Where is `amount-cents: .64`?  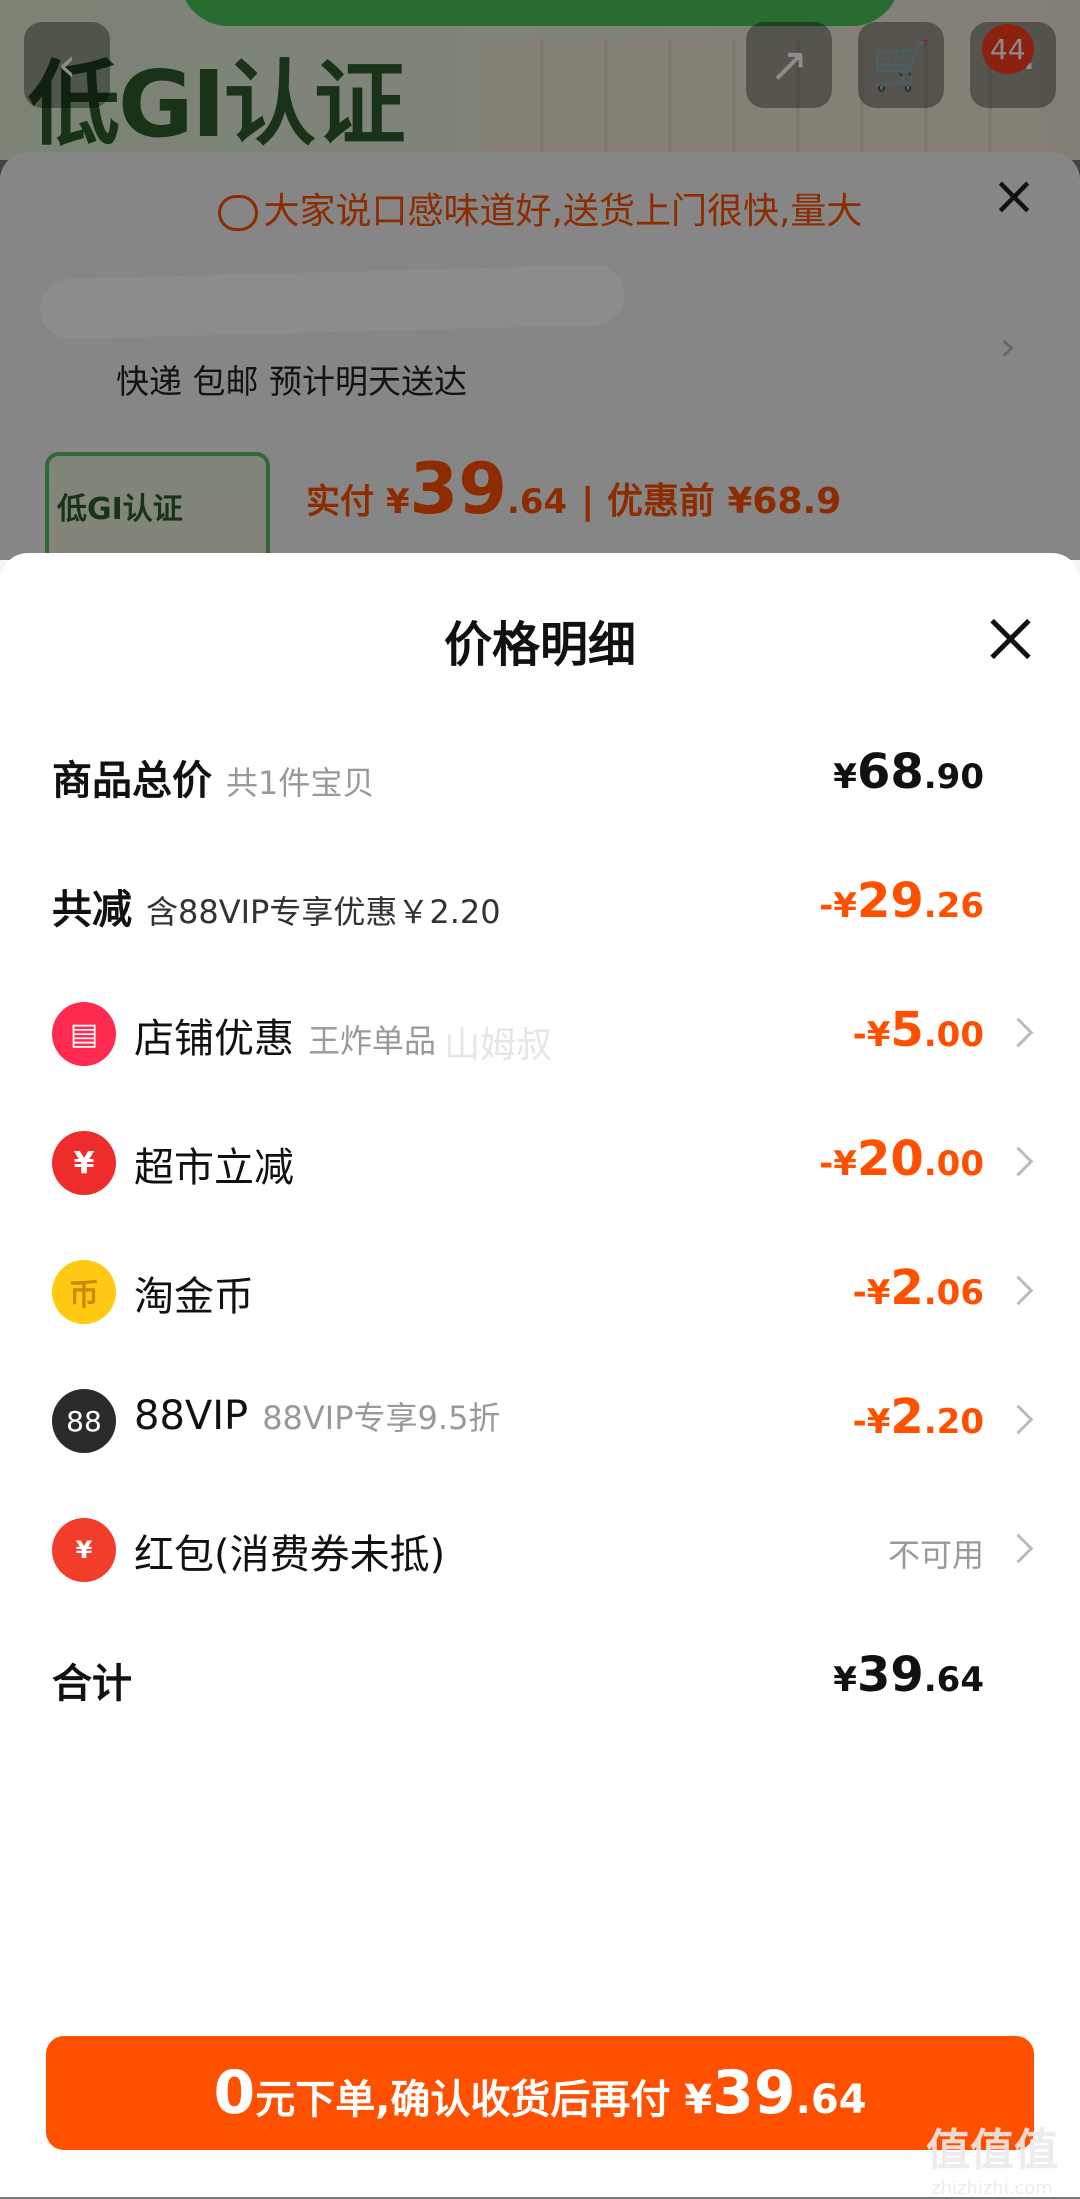 amount-cents: .64 is located at coordinates (953, 1680).